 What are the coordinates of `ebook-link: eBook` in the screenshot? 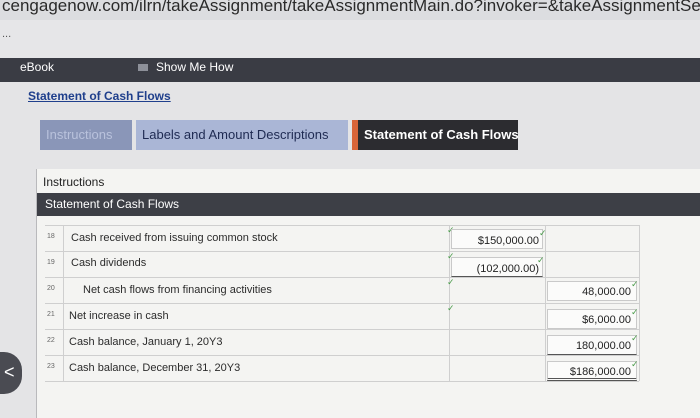 It's located at (37, 67).